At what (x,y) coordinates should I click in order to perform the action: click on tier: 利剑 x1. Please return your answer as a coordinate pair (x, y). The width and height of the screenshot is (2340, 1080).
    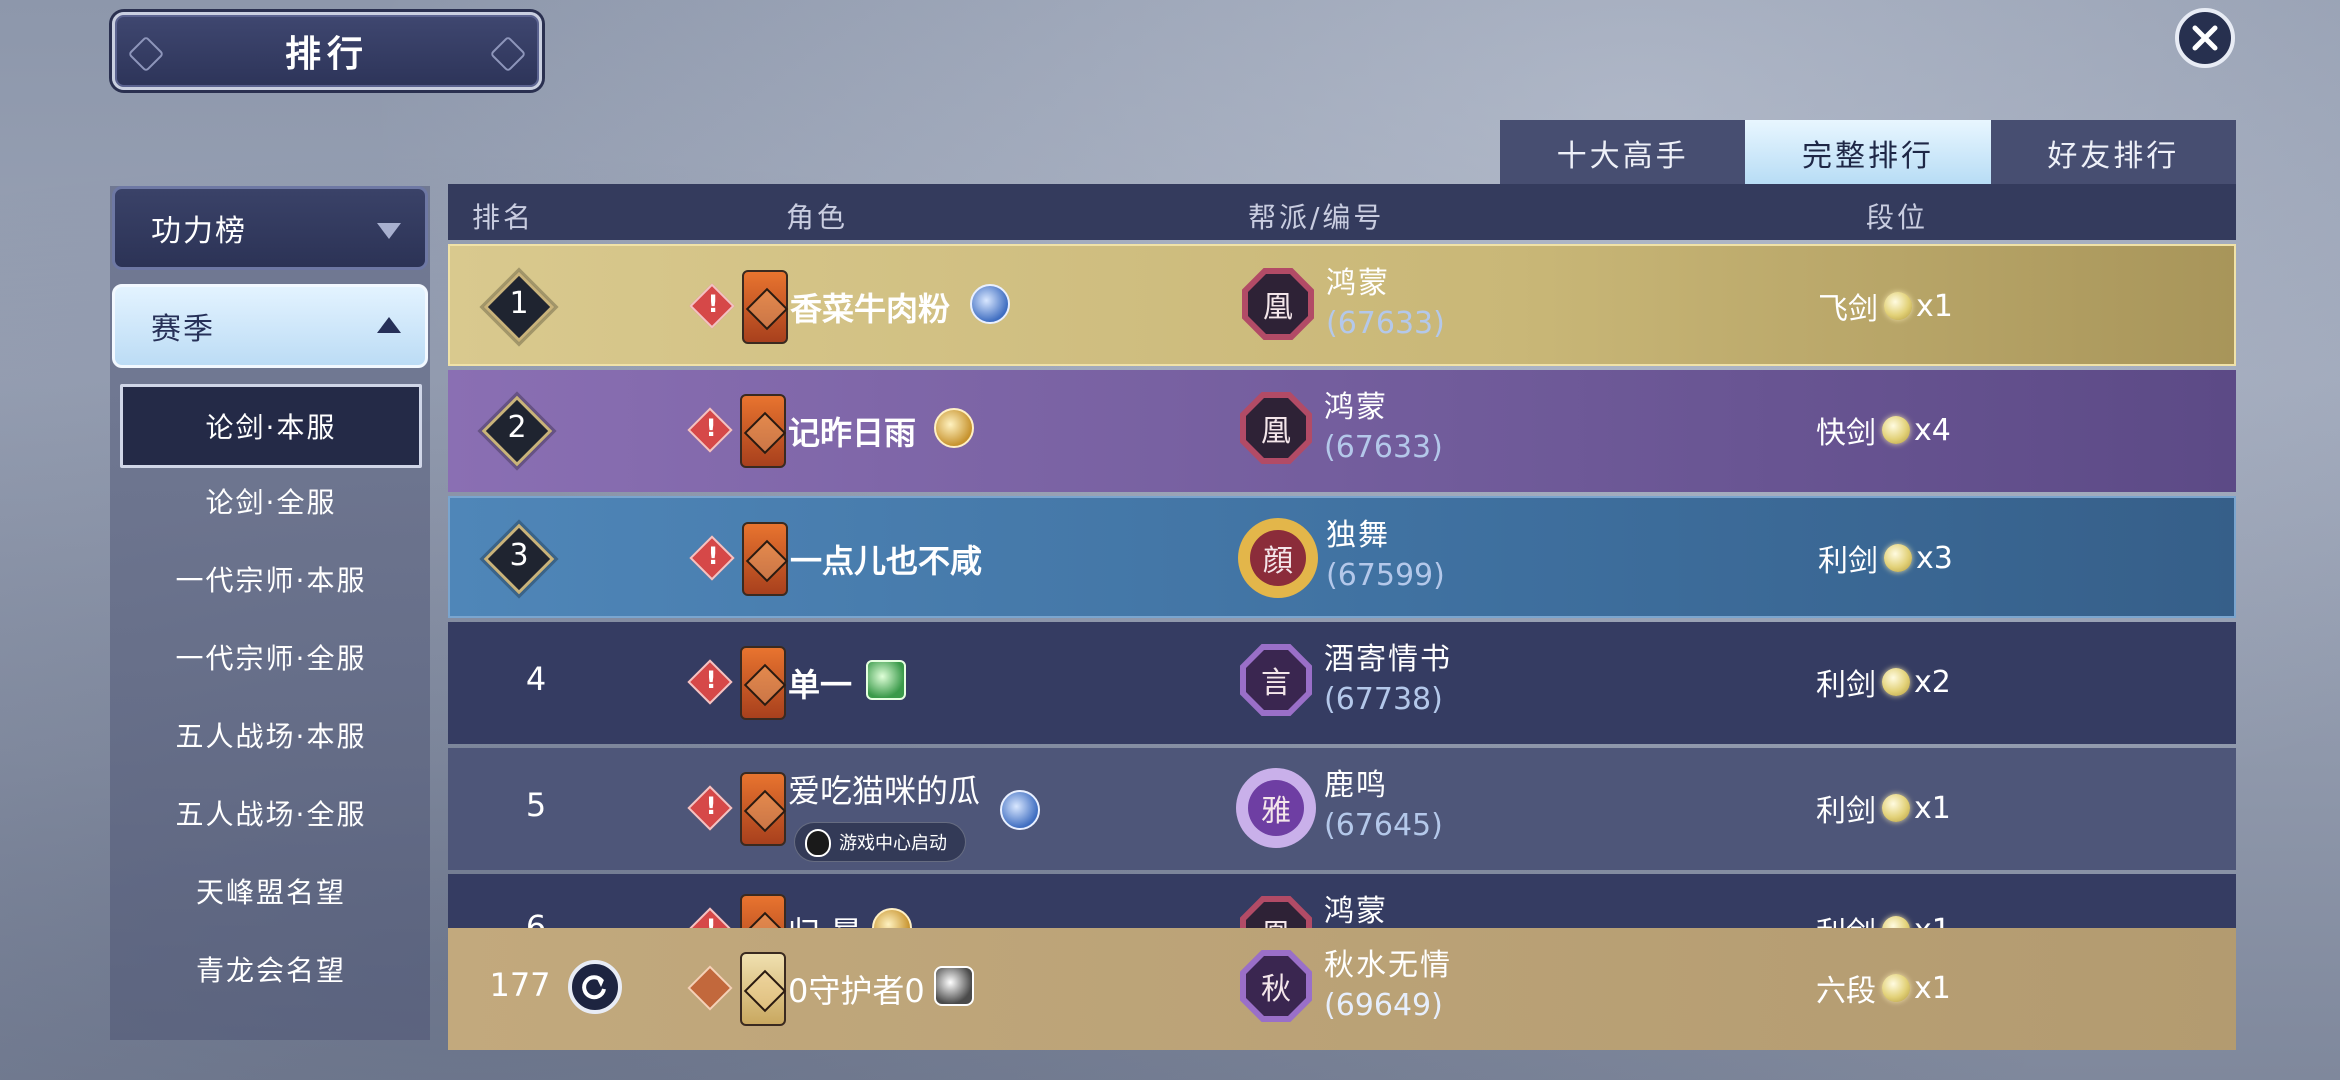
    Looking at the image, I should click on (1883, 808).